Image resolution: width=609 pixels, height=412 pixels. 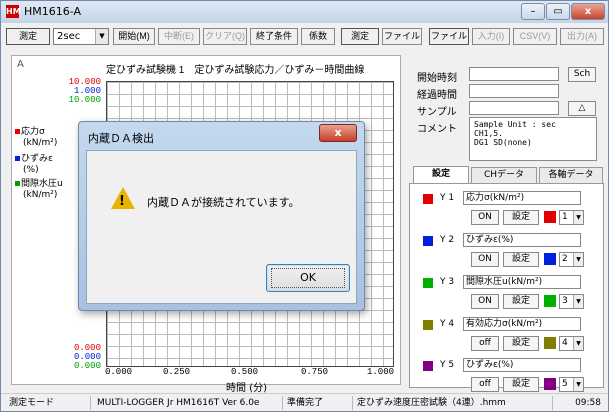 What do you see at coordinates (491, 36) in the screenshot?
I see `input-button: 入力(I)` at bounding box center [491, 36].